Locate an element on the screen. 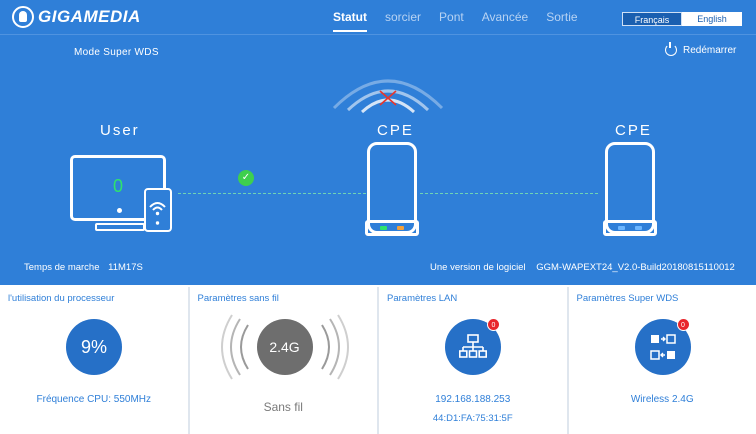 This screenshot has width=756, height=434. power-icon is located at coordinates (671, 49).